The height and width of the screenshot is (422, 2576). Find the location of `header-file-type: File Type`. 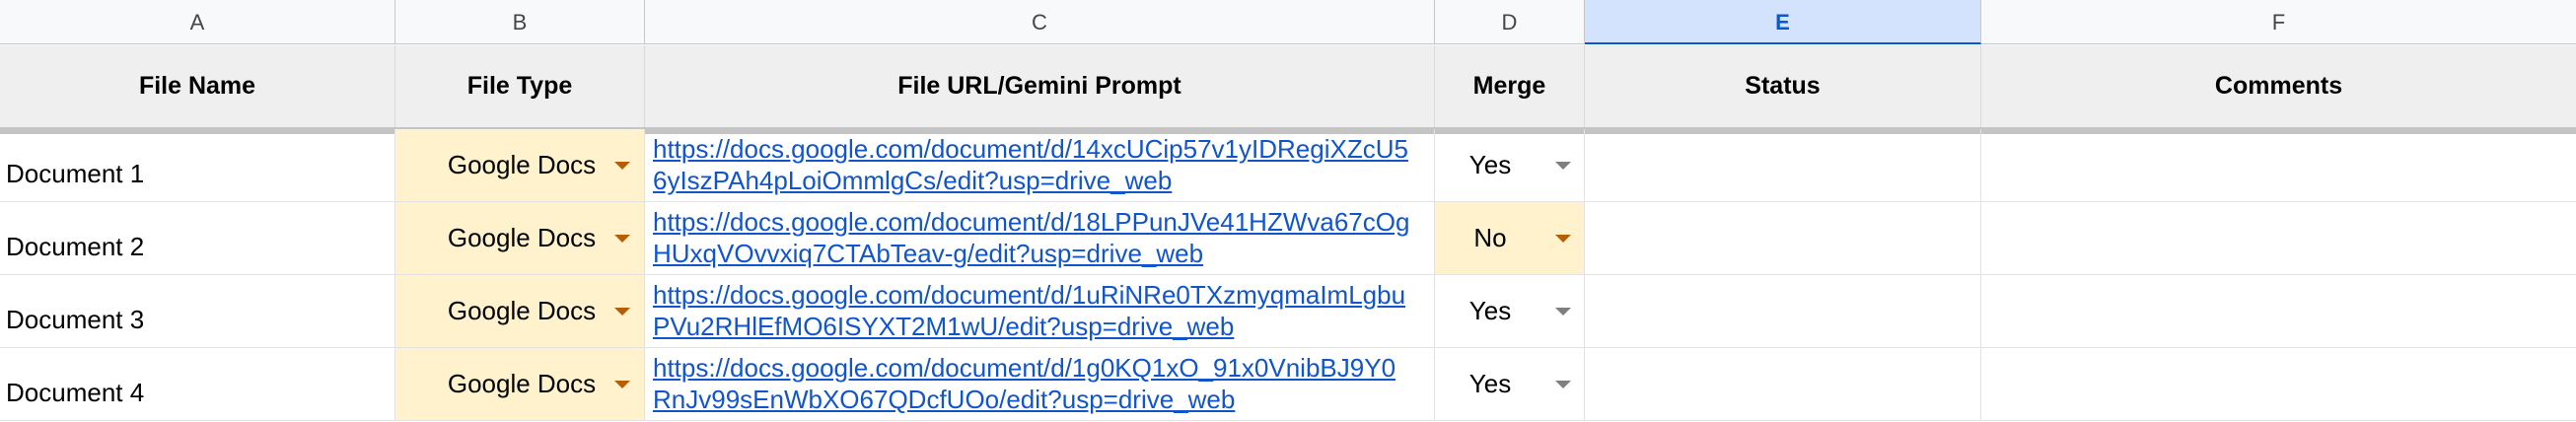

header-file-type: File Type is located at coordinates (520, 86).